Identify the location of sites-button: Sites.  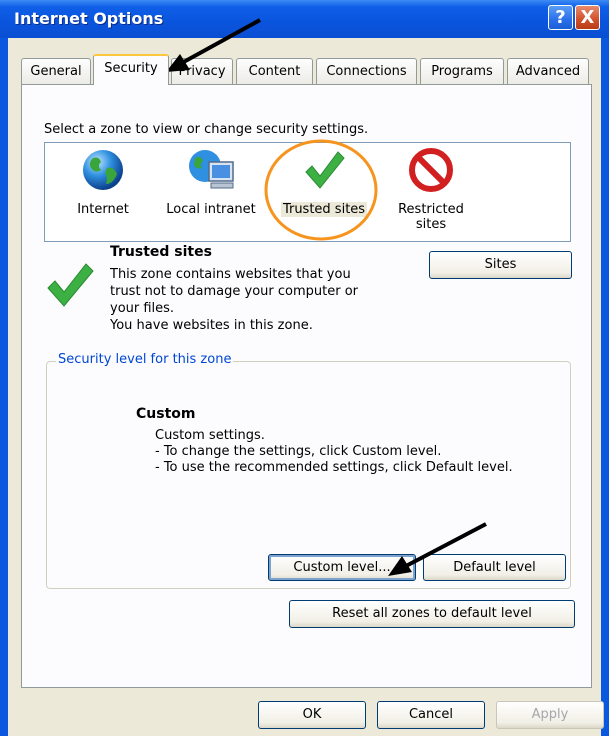
(500, 265).